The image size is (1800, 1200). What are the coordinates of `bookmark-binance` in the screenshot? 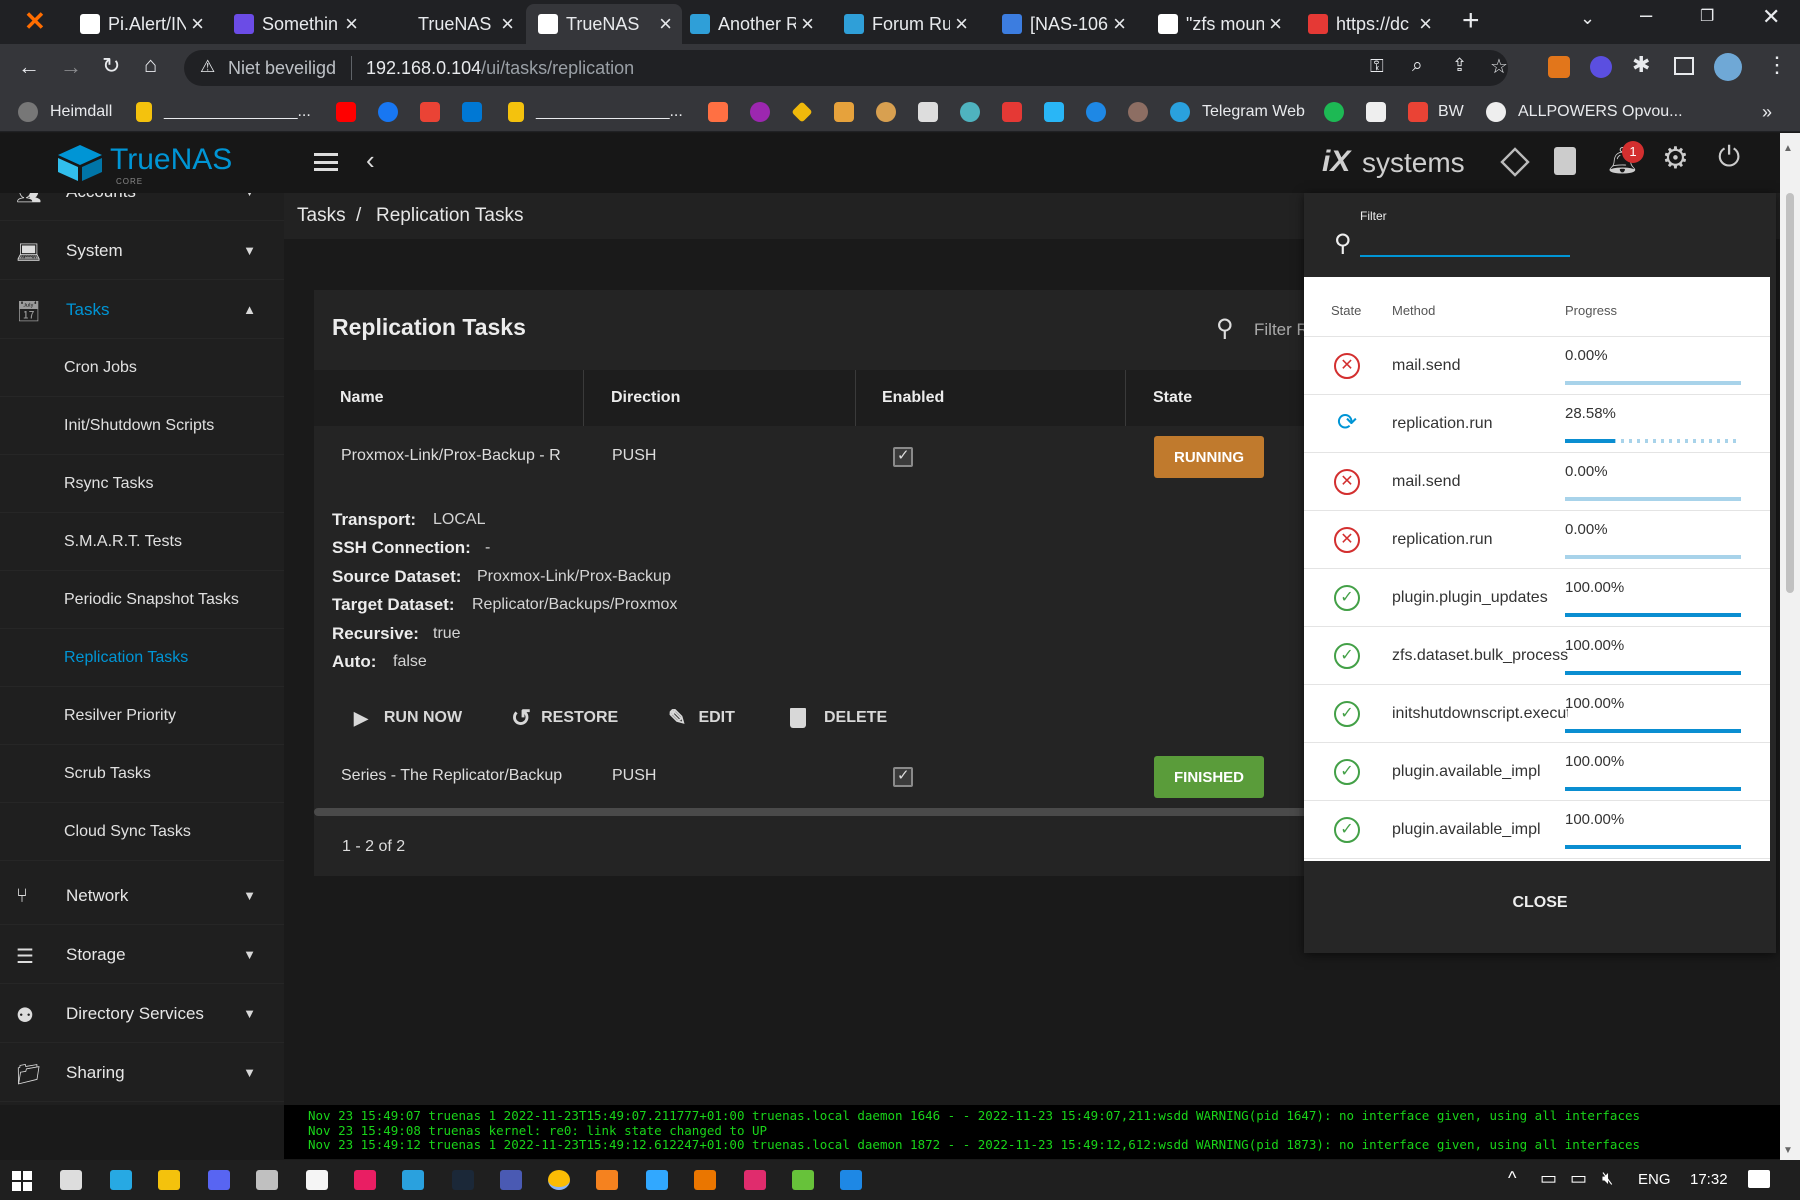 It's located at (802, 112).